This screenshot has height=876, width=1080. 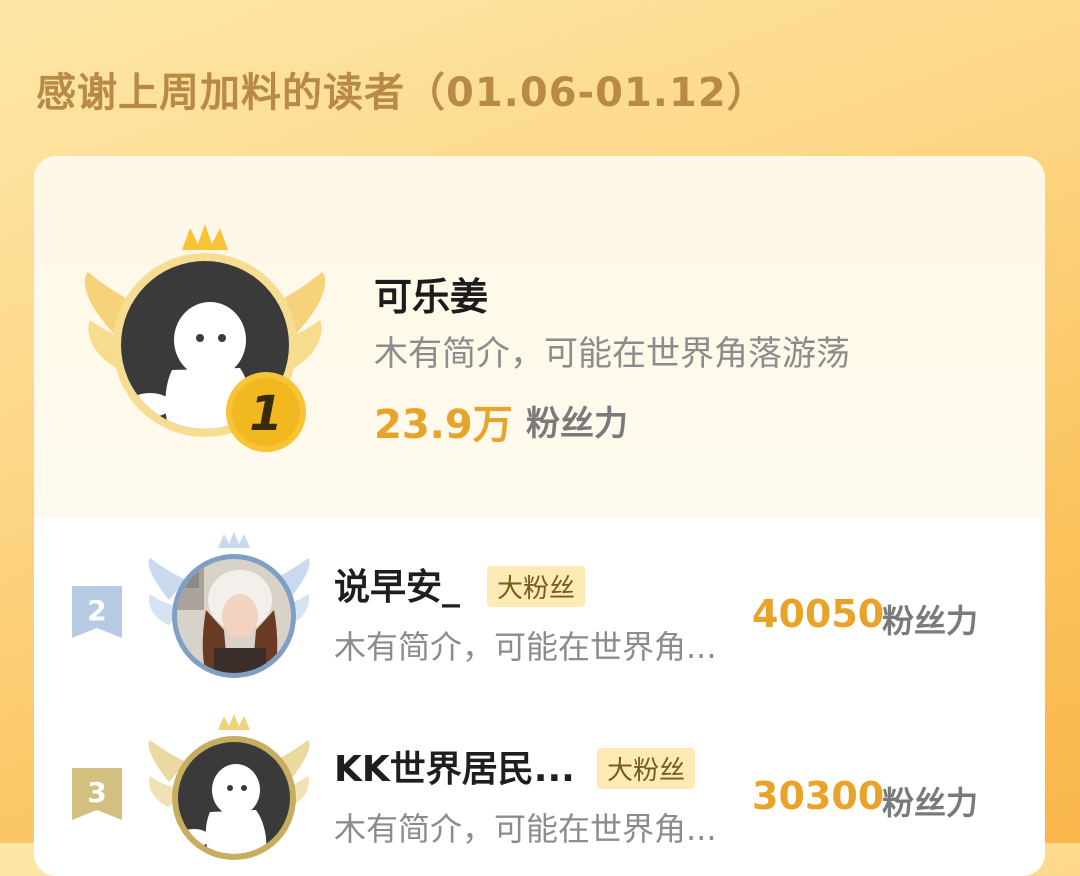 What do you see at coordinates (612, 354) in the screenshot?
I see `top-reader-intro: 木有简介，可能在世界角落游荡` at bounding box center [612, 354].